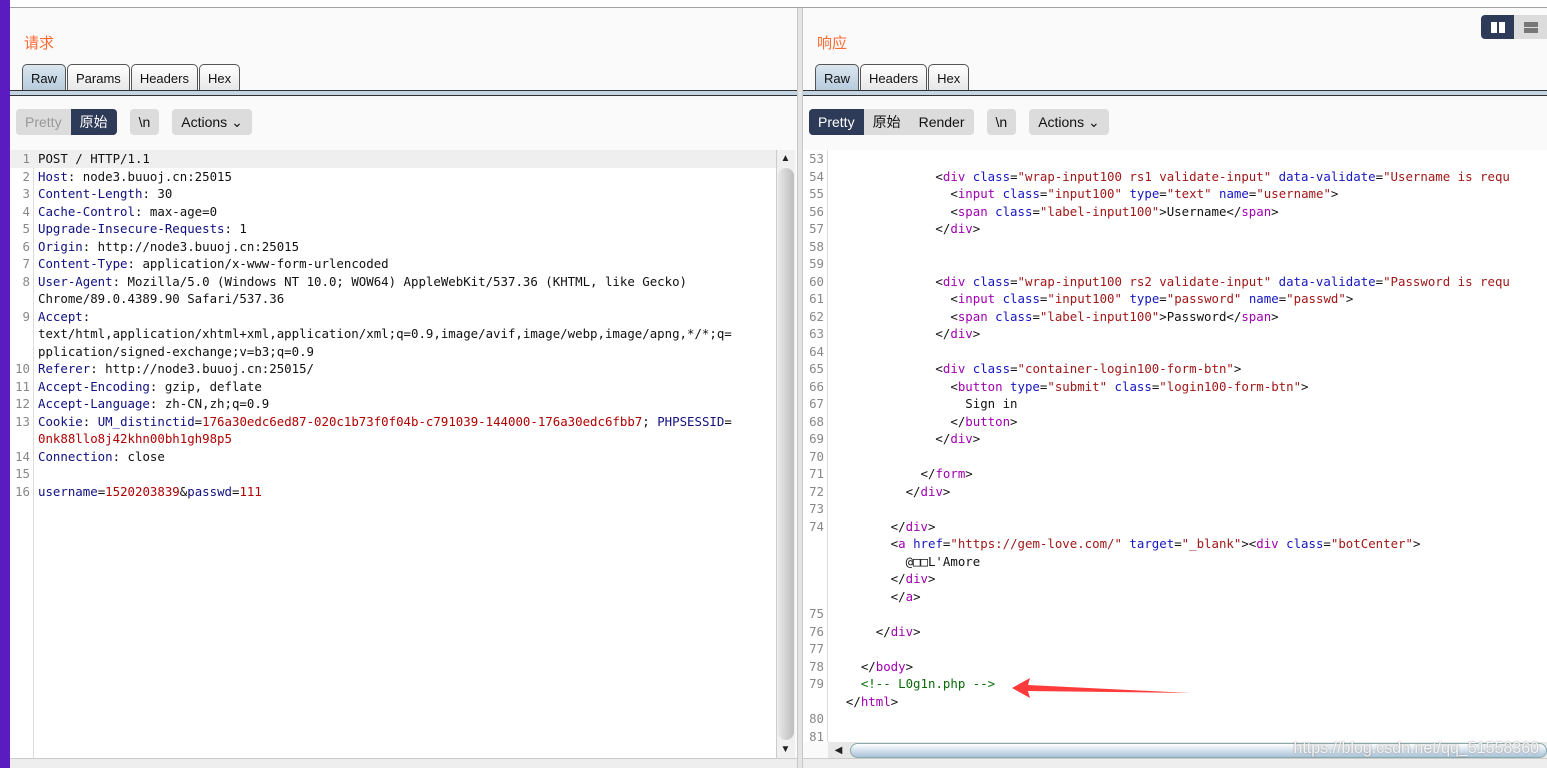 The height and width of the screenshot is (768, 1547). What do you see at coordinates (237, 122) in the screenshot?
I see `chevron-down-icon: ⌄` at bounding box center [237, 122].